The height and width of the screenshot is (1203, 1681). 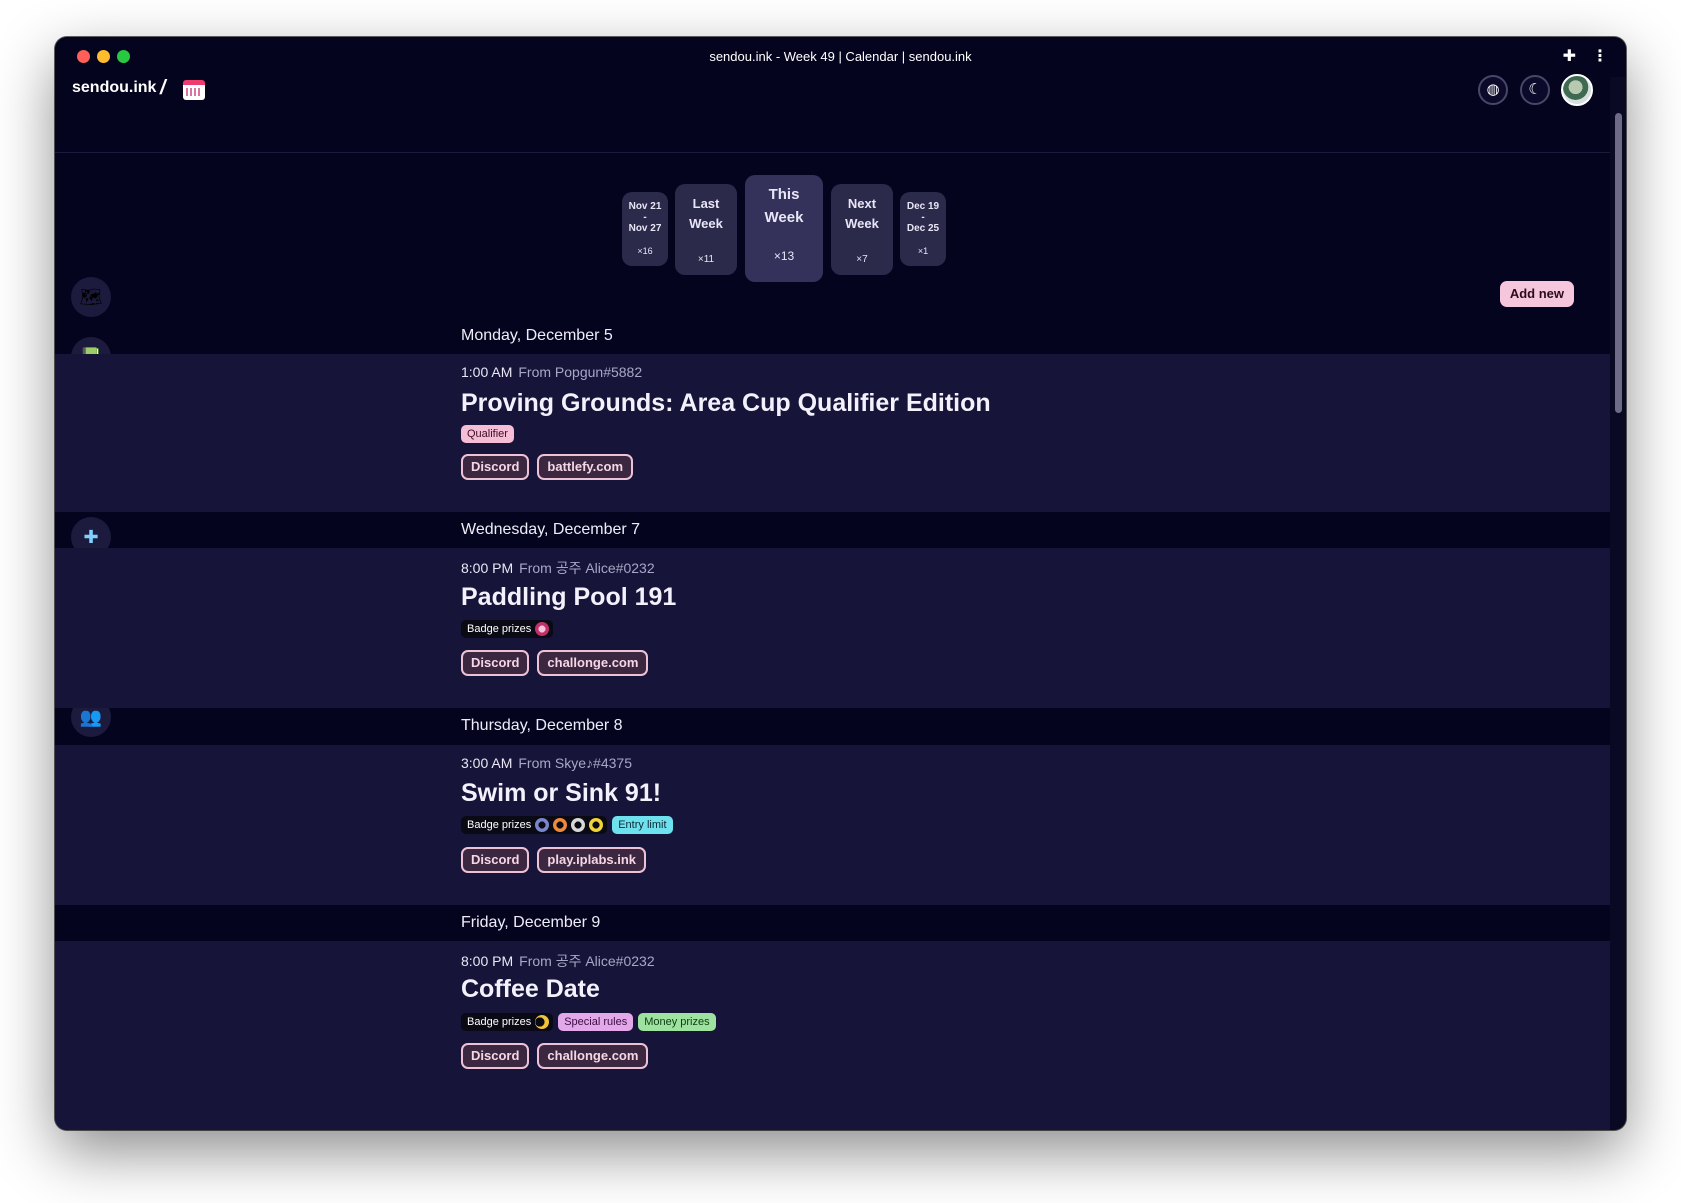 What do you see at coordinates (561, 793) in the screenshot?
I see `event-title: Swim or Sink 91!` at bounding box center [561, 793].